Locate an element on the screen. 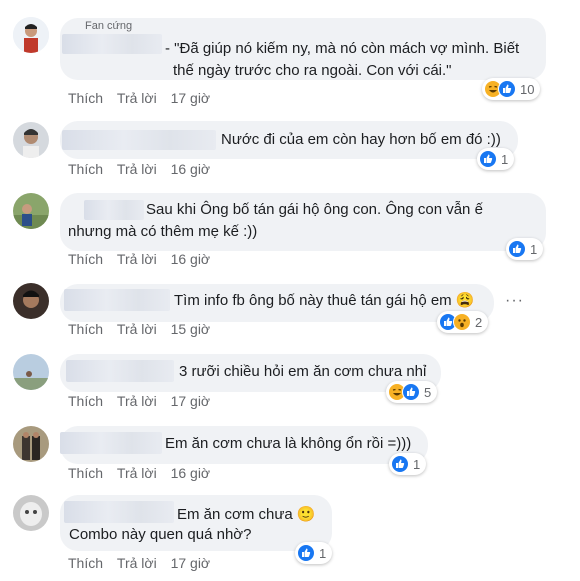 The height and width of the screenshot is (581, 580). reaction-count: 5 is located at coordinates (428, 392).